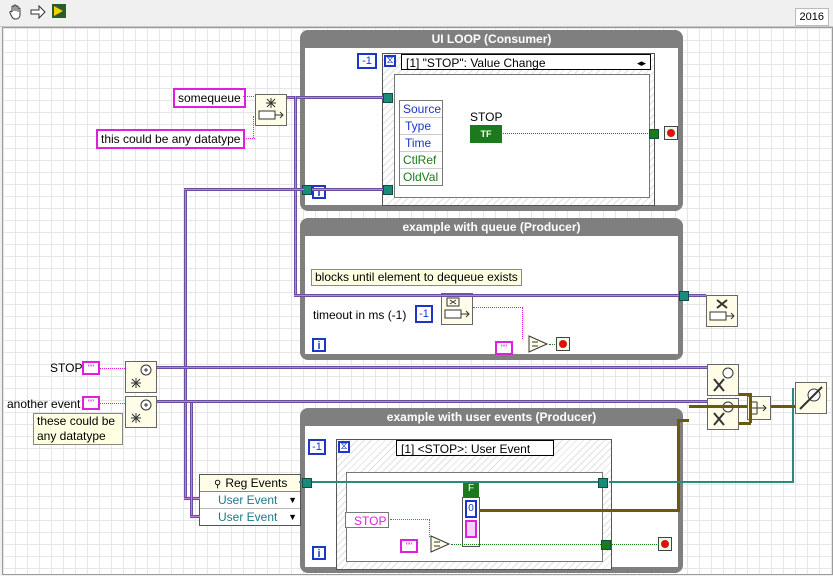 This screenshot has width=833, height=576. Describe the element at coordinates (409, 546) in the screenshot. I see `user-empty-string: ""` at that location.